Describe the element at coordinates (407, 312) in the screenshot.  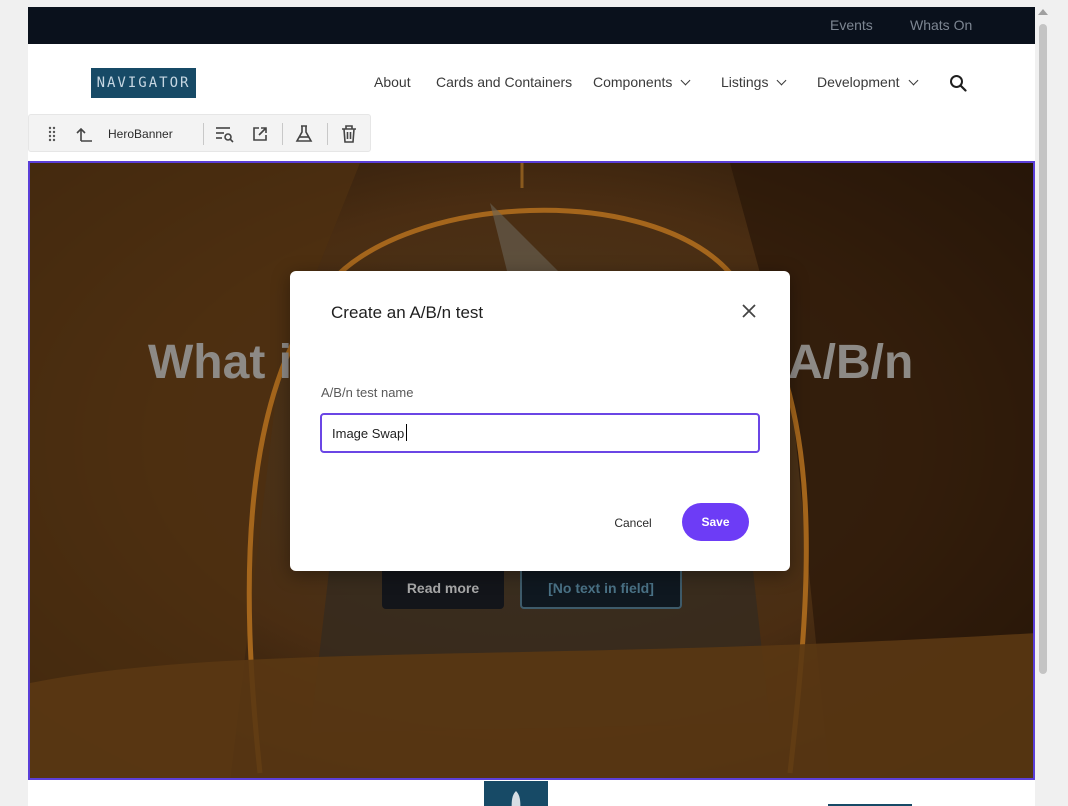
I see `dialog-title: Create an A/B/n test` at that location.